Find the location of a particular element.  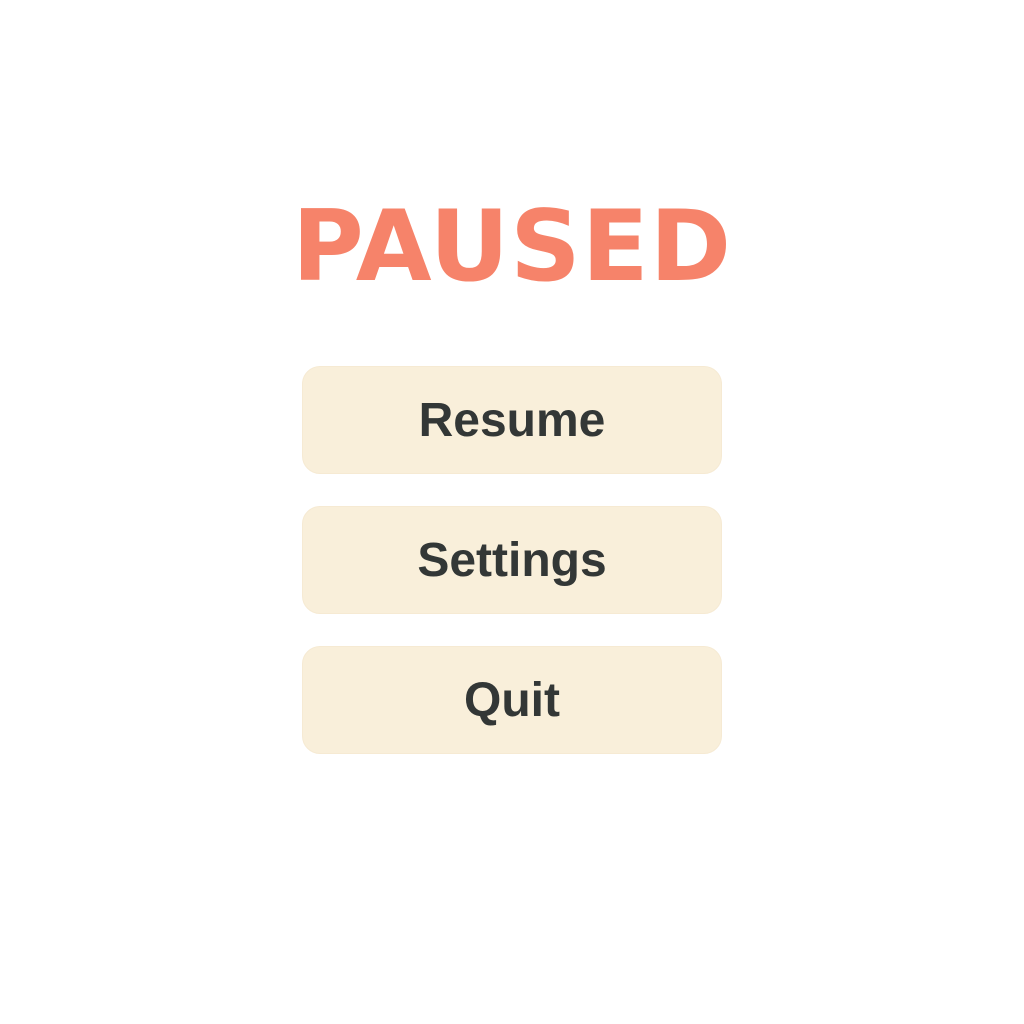

pause-title: PAUSED is located at coordinates (512, 247).